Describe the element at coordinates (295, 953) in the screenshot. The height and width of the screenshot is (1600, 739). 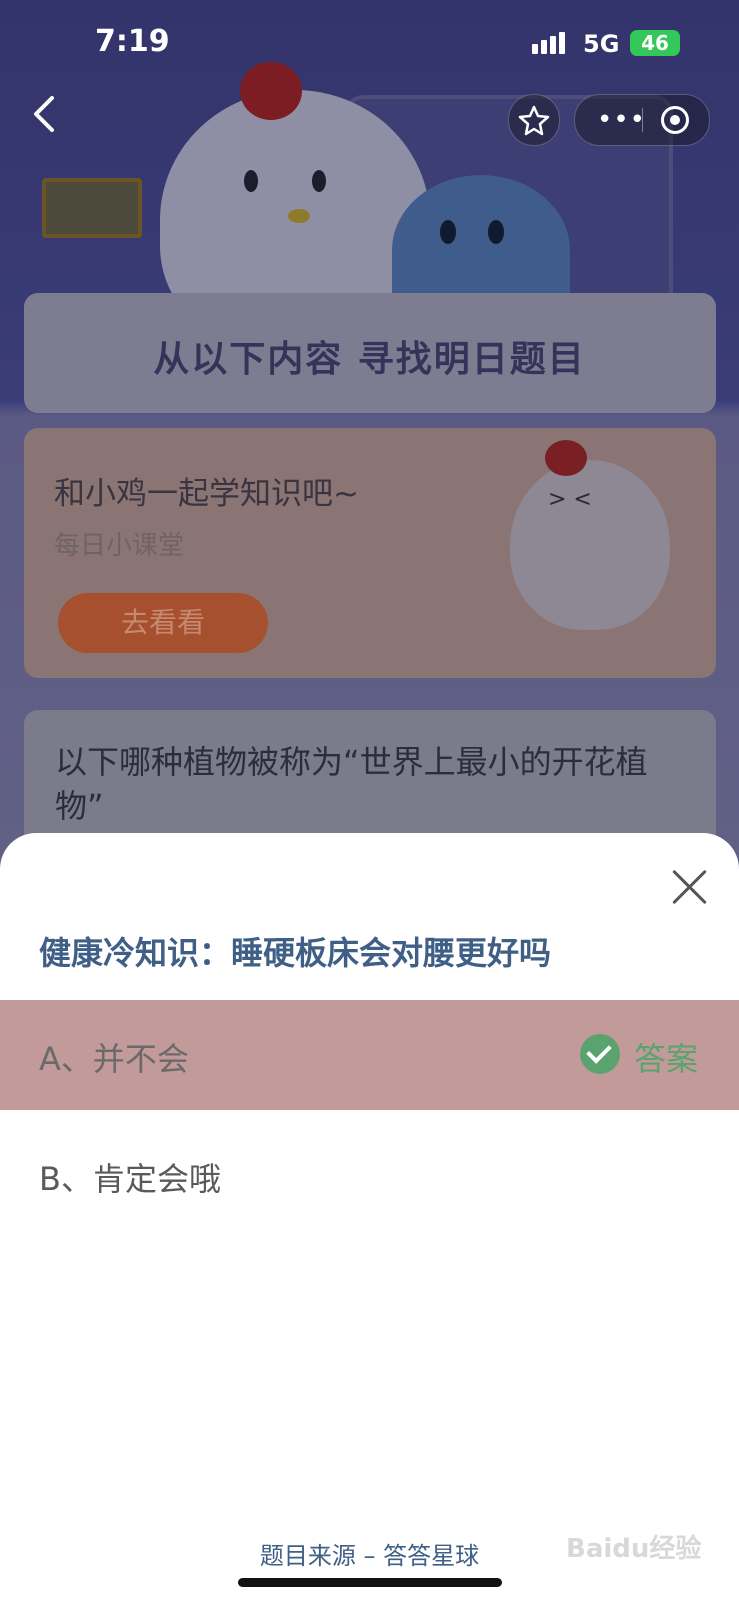
I see `question-title: 健康冷知识：睡硬板床会对腰更好吗` at that location.